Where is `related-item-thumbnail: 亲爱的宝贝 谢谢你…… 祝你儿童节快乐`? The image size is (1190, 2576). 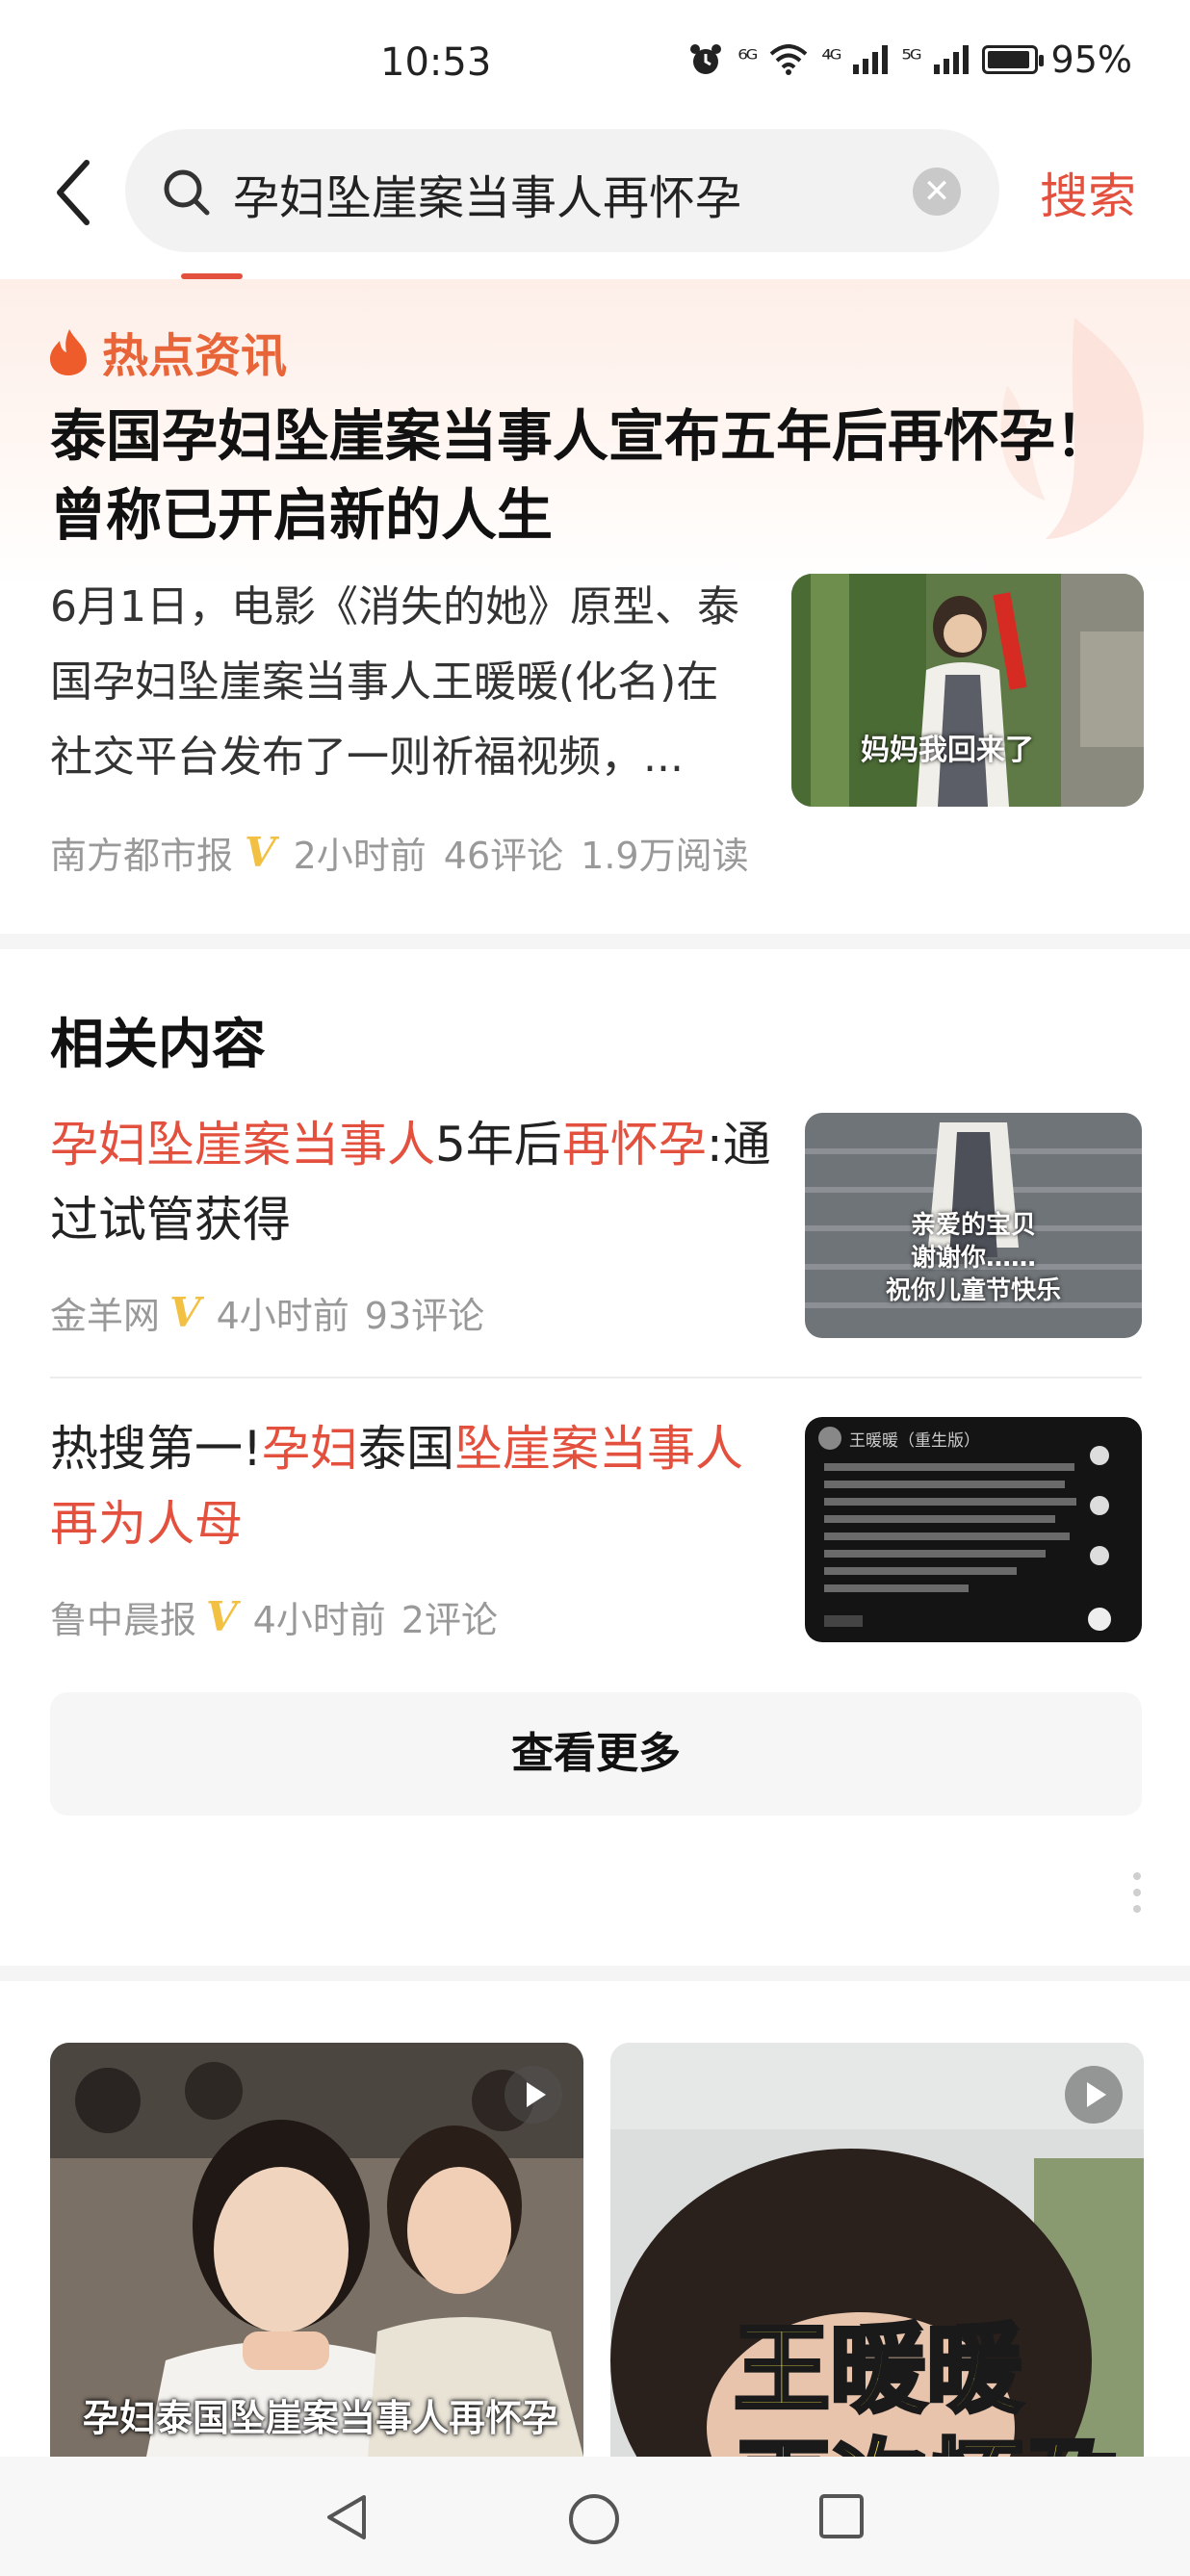
related-item-thumbnail: 亲爱的宝贝 谢谢你…… 祝你儿童节快乐 is located at coordinates (974, 1225).